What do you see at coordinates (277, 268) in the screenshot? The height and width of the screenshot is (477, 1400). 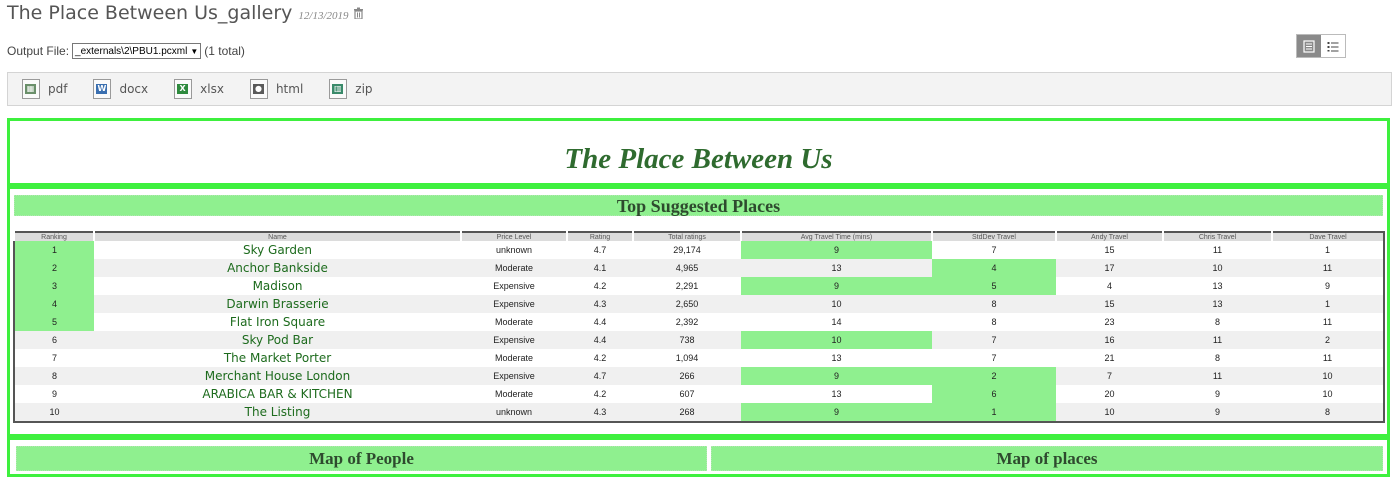 I see `cell-name: Anchor Bankside` at bounding box center [277, 268].